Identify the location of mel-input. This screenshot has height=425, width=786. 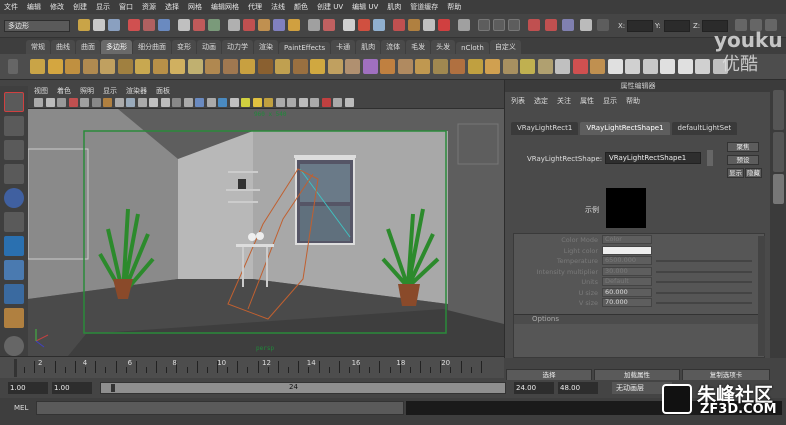
(220, 408).